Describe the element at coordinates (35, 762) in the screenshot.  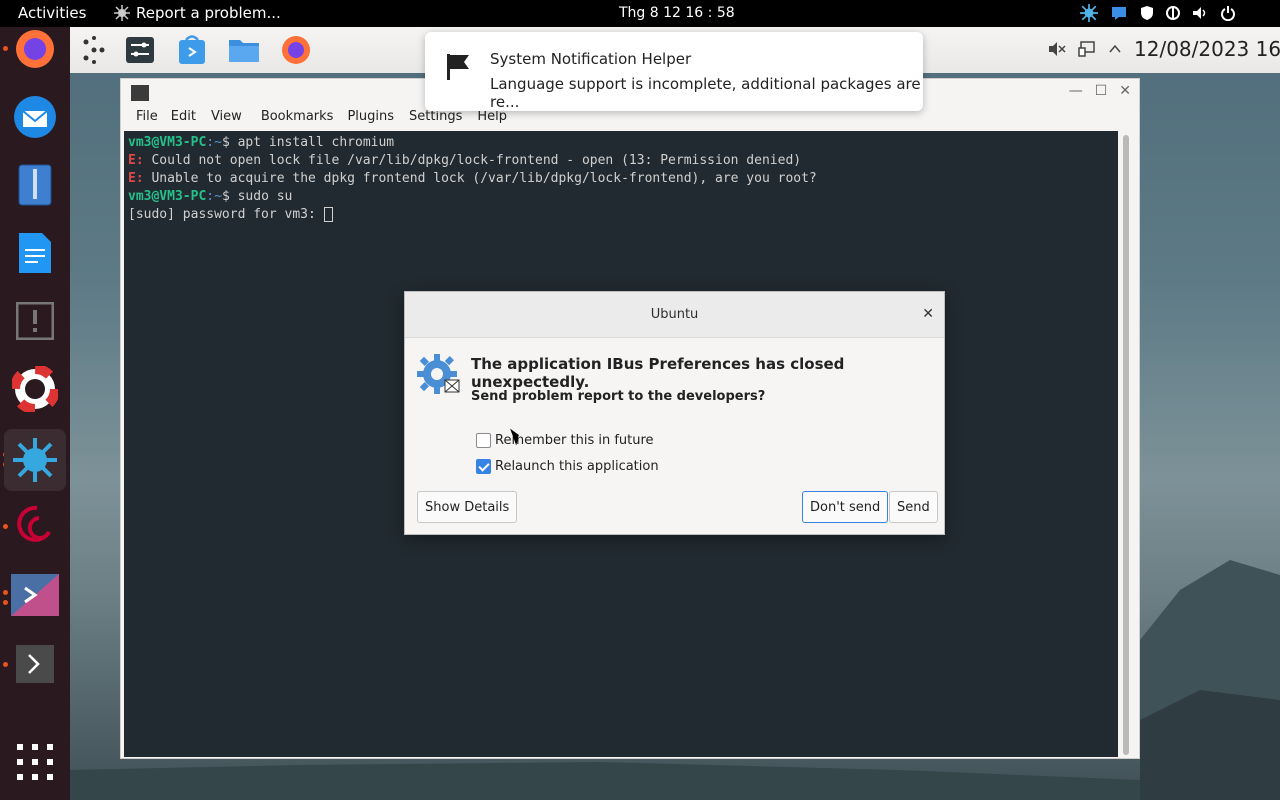
I see `show-apps-grid-icon` at that location.